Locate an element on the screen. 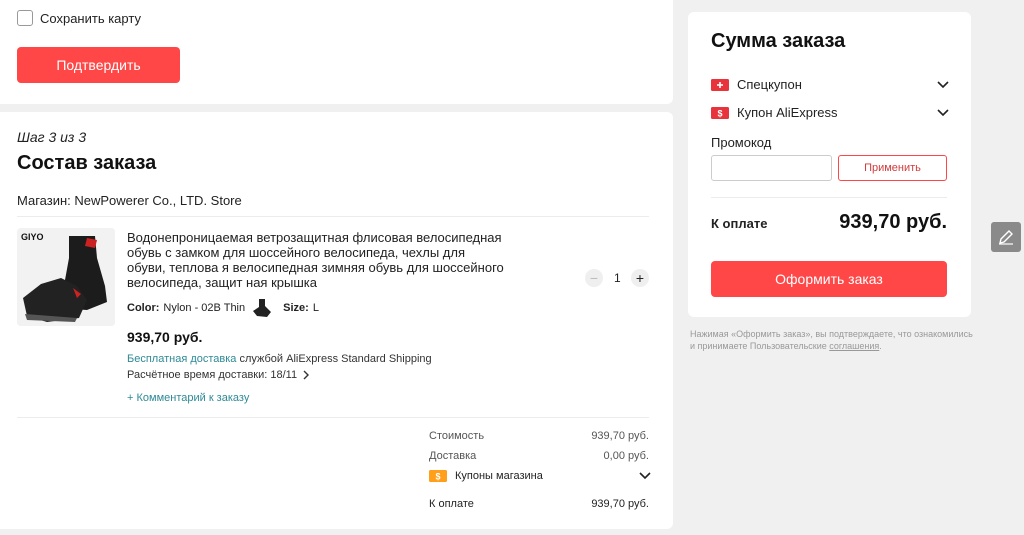  aliexpress-coupon-label: Купон AliExpress is located at coordinates (787, 112).